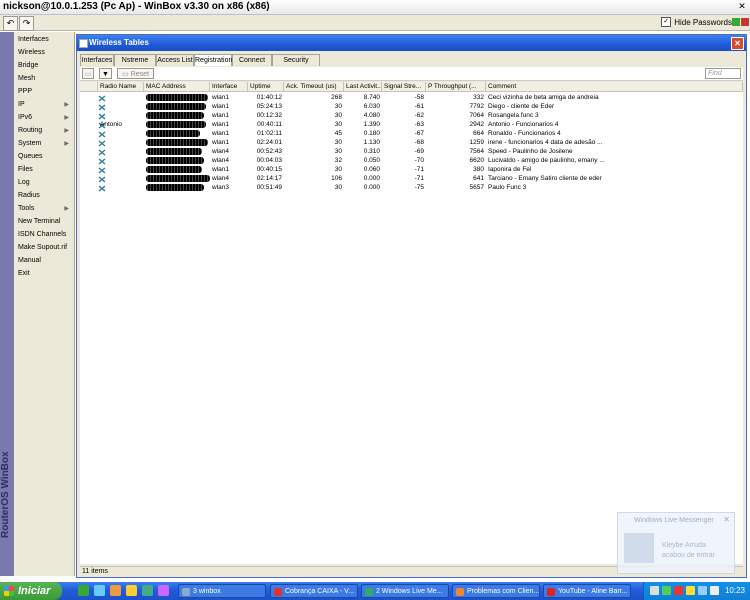  I want to click on cell-uptime: 00:04:03, so click(269, 160).